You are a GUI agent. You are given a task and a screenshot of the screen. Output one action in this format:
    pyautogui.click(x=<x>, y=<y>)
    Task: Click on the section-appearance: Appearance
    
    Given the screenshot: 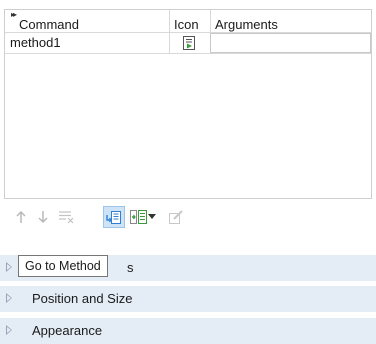 What is the action you would take?
    pyautogui.click(x=188, y=331)
    